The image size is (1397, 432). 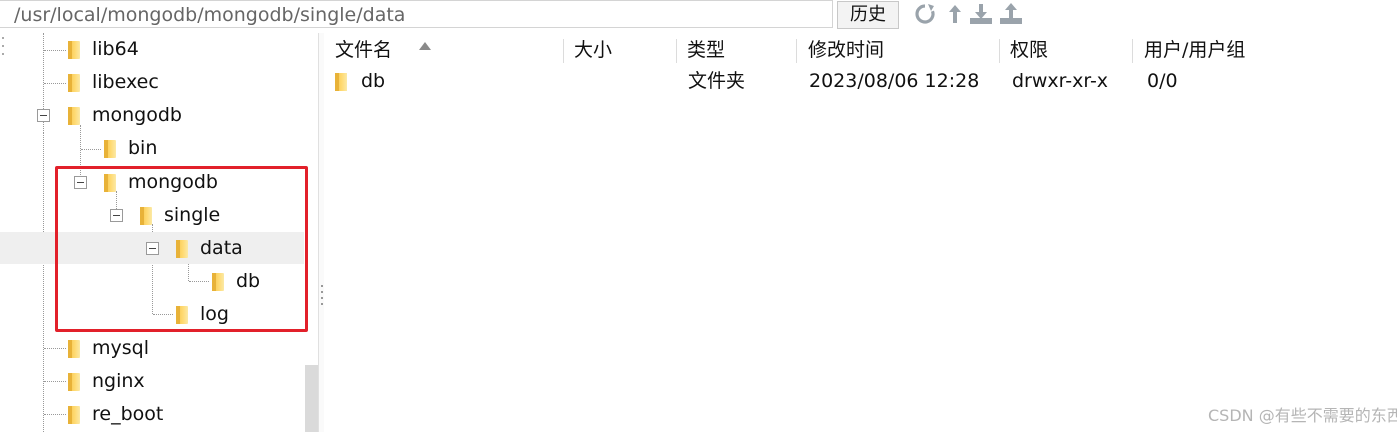 I want to click on watermark: CSDN @有些不需要的东西, so click(x=1302, y=415).